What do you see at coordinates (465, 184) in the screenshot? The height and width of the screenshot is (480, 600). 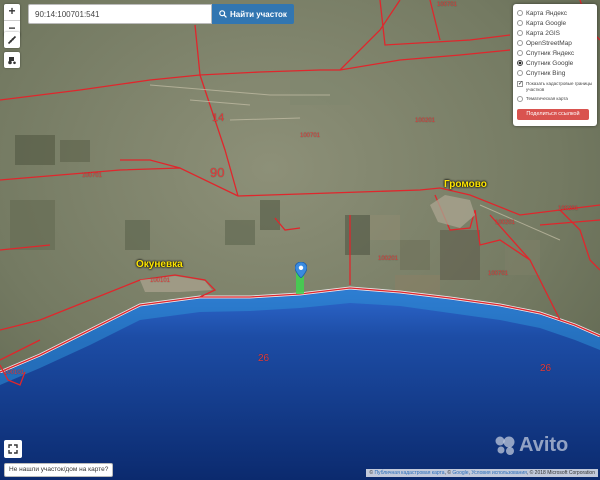 I see `place-label-gromovo: Громово` at bounding box center [465, 184].